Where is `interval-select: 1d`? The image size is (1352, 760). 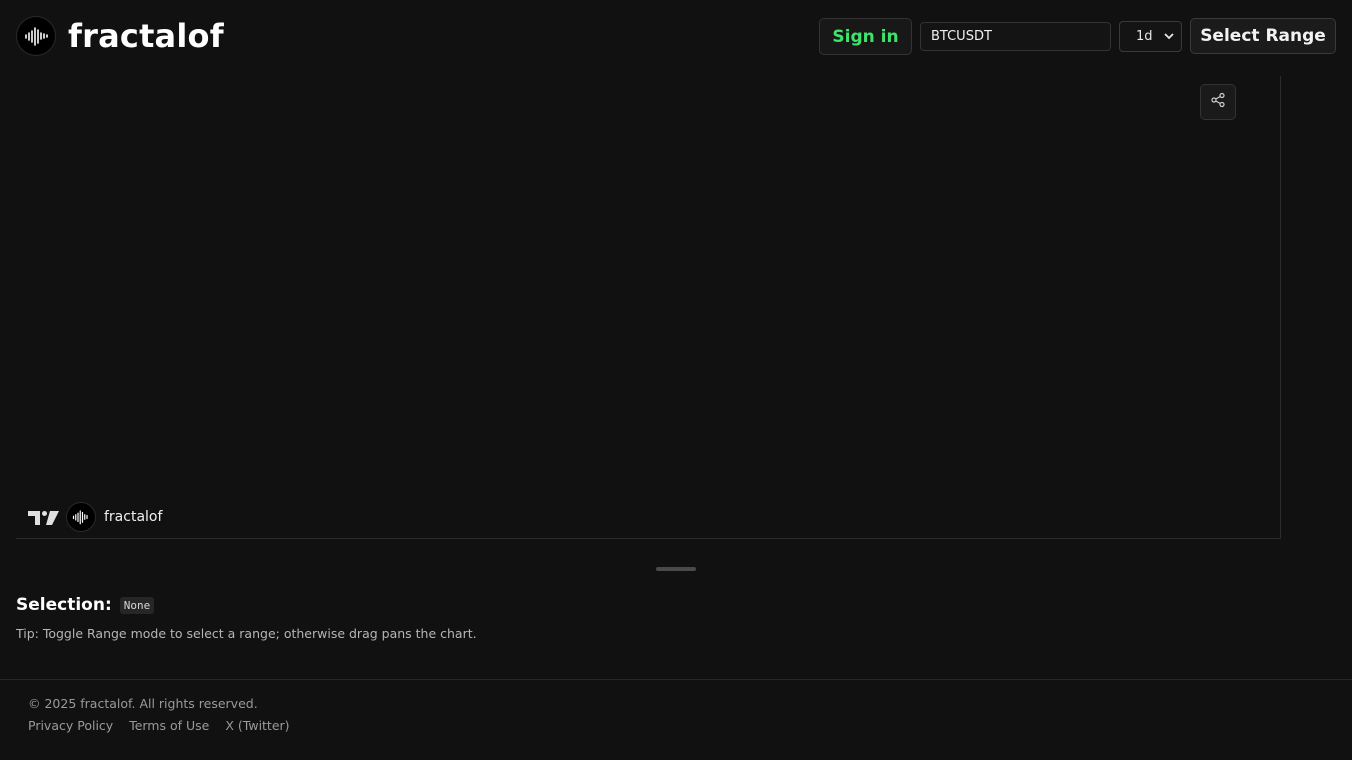 interval-select: 1d is located at coordinates (1150, 36).